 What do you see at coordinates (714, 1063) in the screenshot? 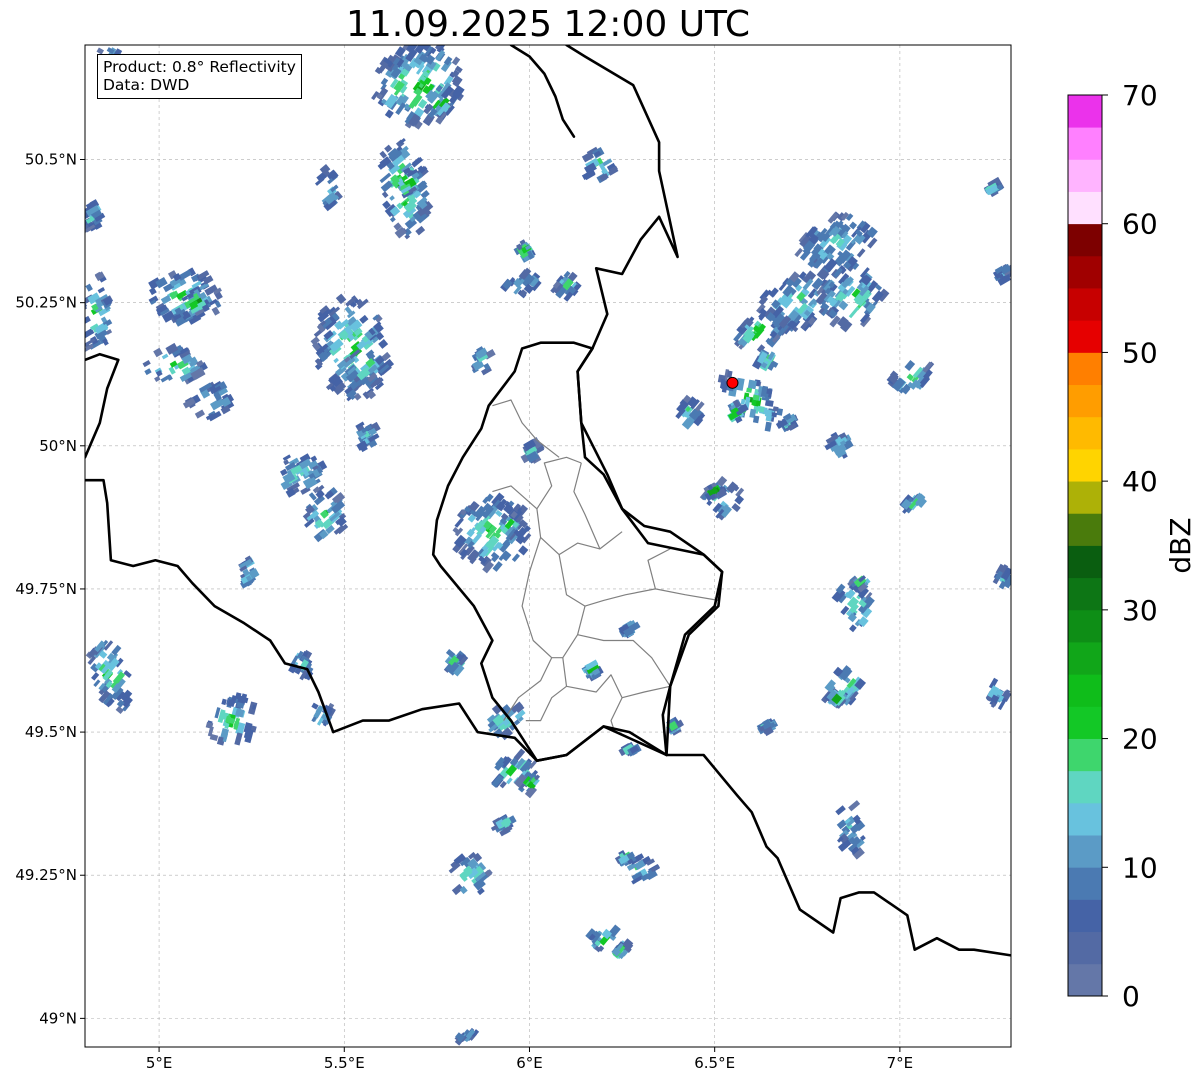
I see `lon-tick-label: 6.5°E` at bounding box center [714, 1063].